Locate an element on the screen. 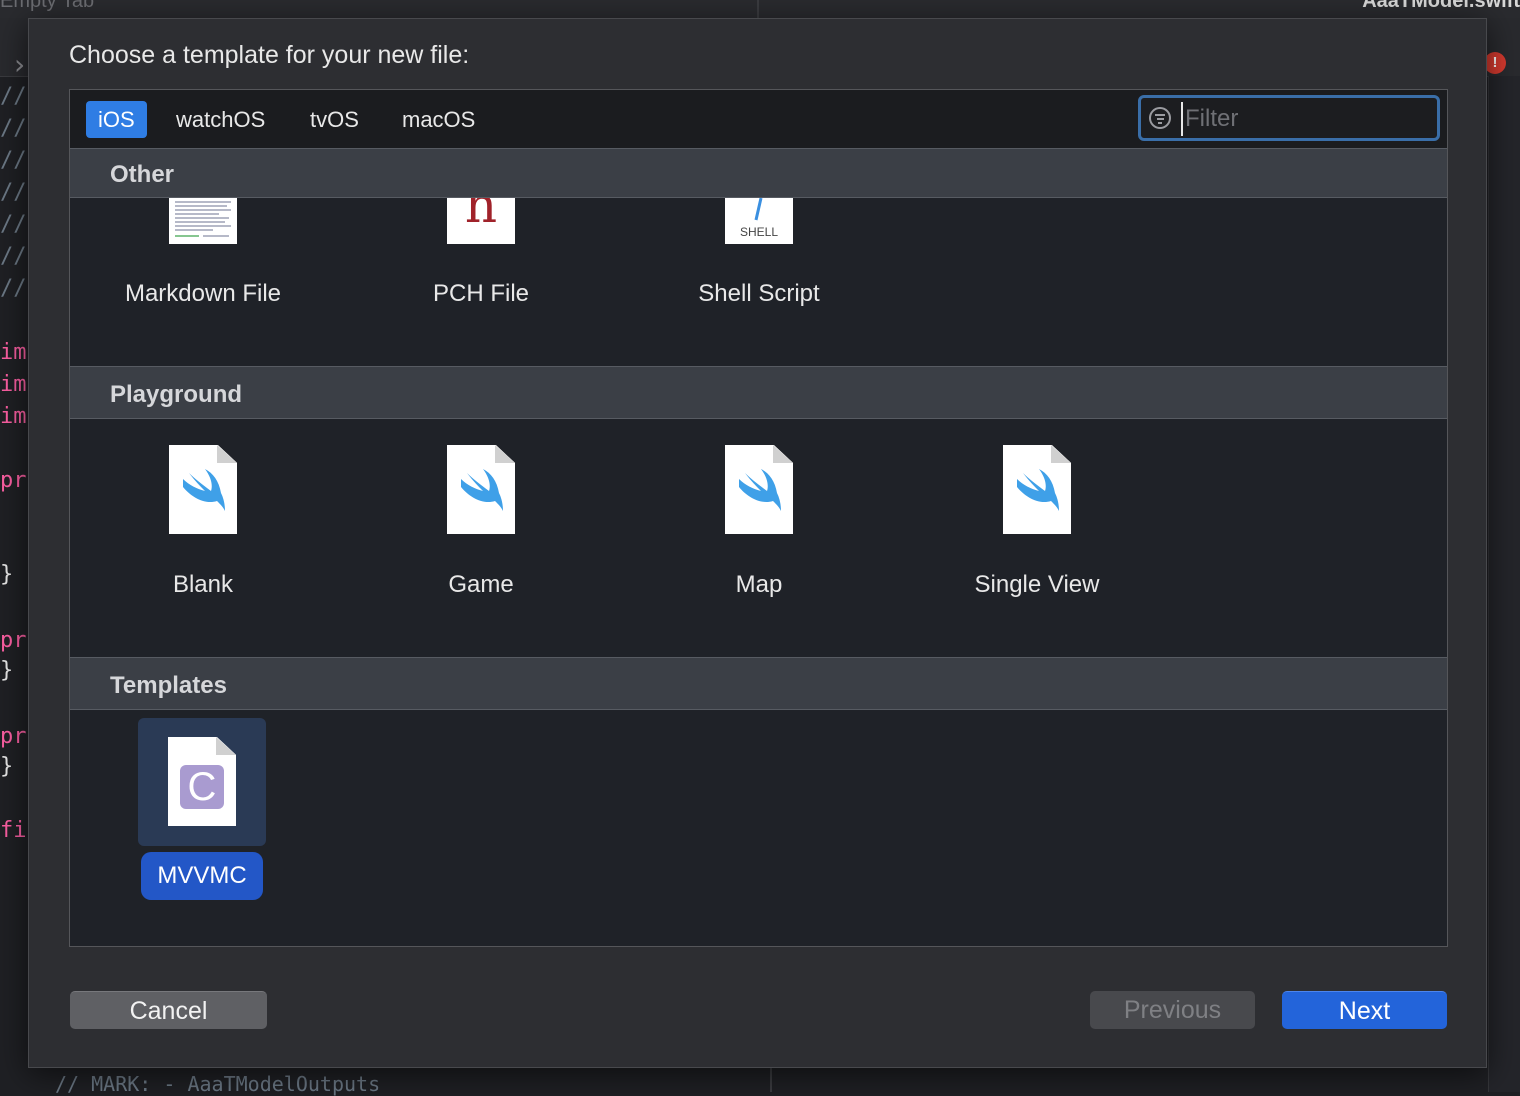 This screenshot has width=1520, height=1096. item-label: Single View is located at coordinates (1037, 584).